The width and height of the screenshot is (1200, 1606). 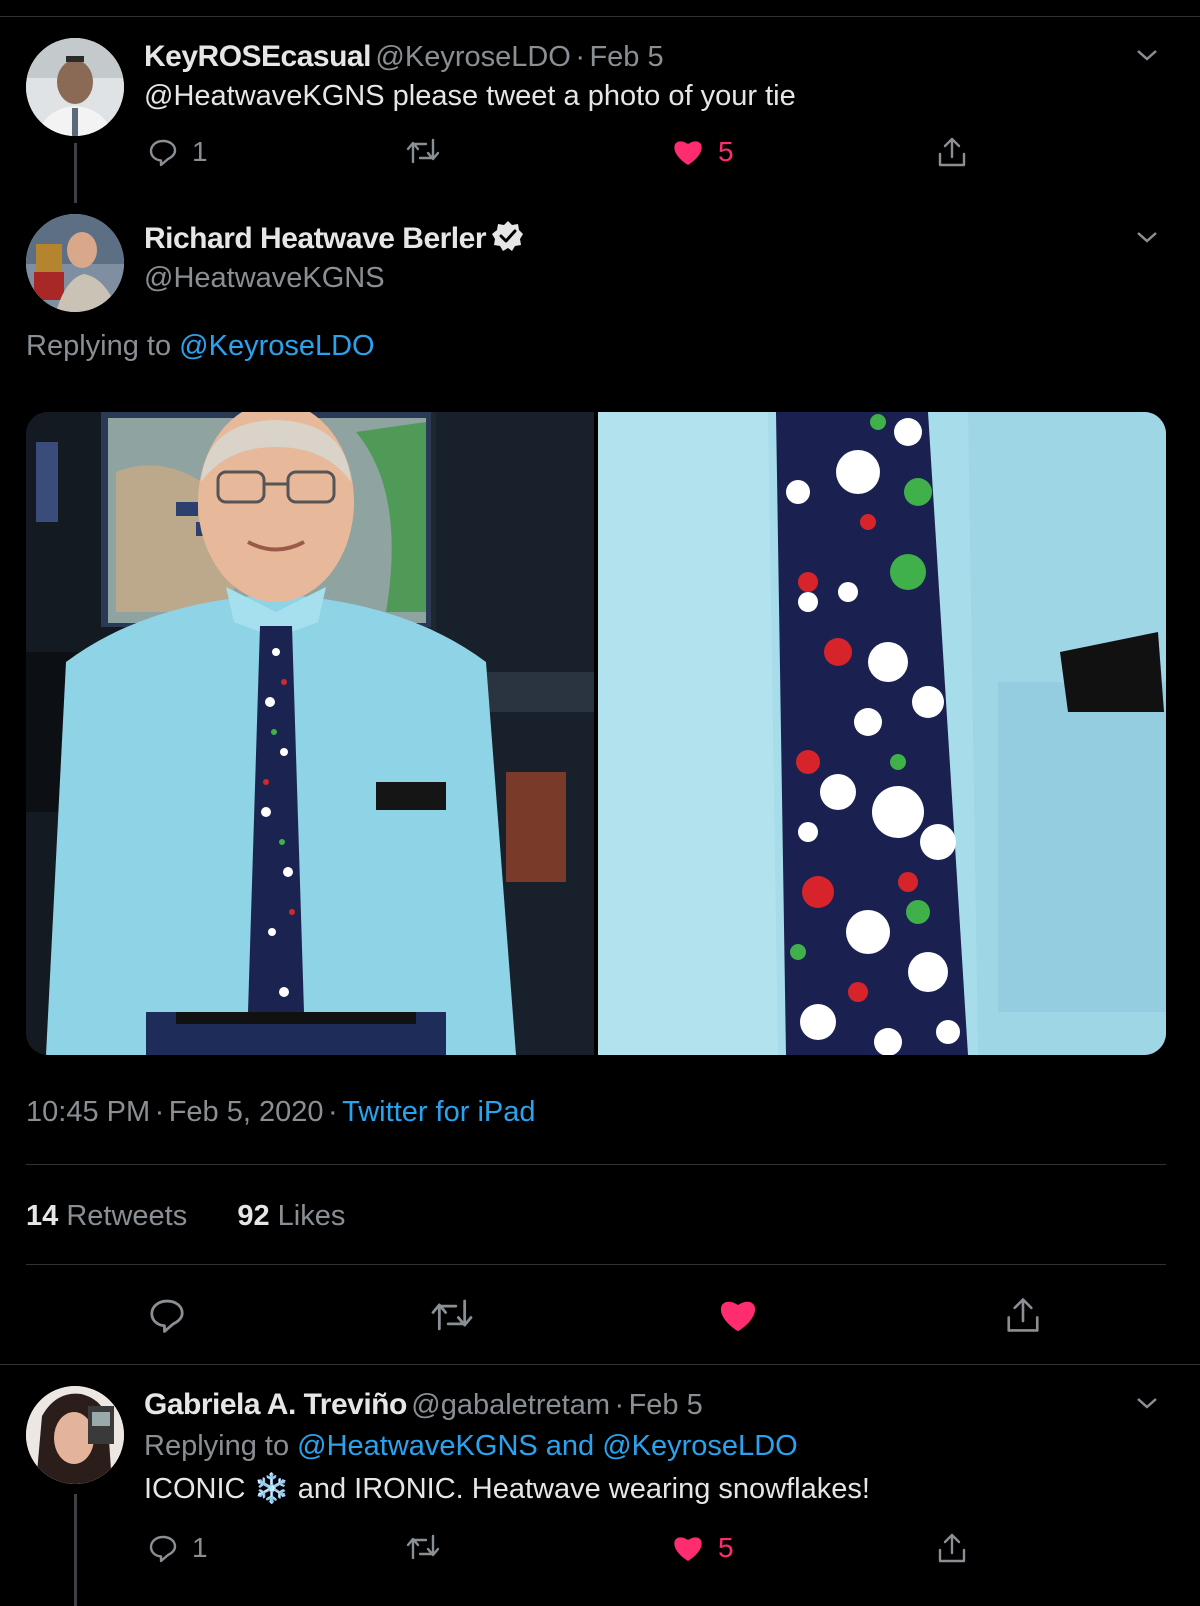 What do you see at coordinates (507, 236) in the screenshot?
I see `verified-icon` at bounding box center [507, 236].